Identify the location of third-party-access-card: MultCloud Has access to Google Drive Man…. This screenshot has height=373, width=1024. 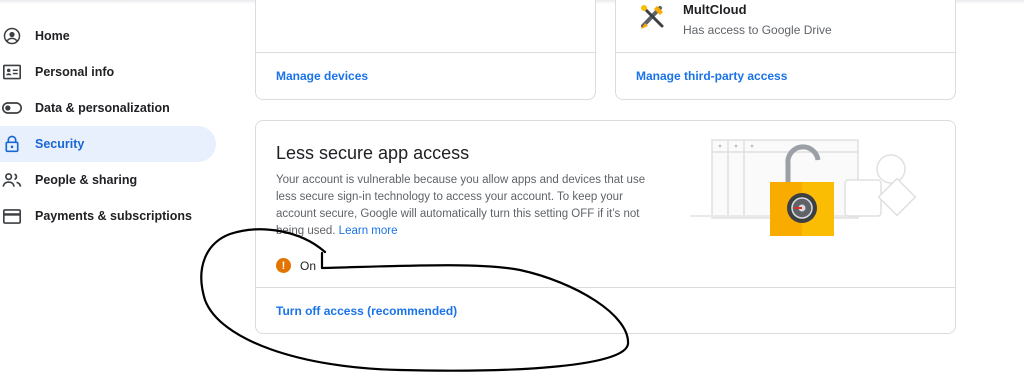
(785, 50).